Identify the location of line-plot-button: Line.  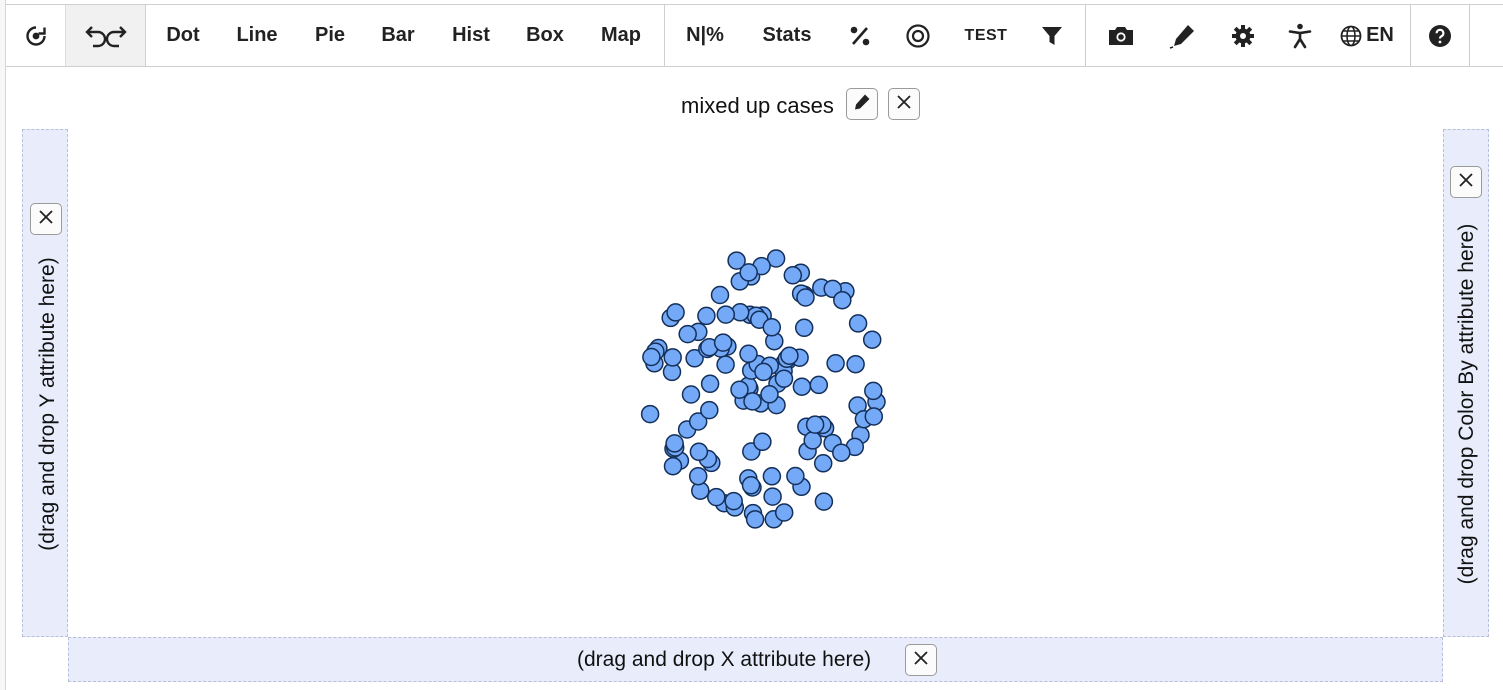
(257, 35).